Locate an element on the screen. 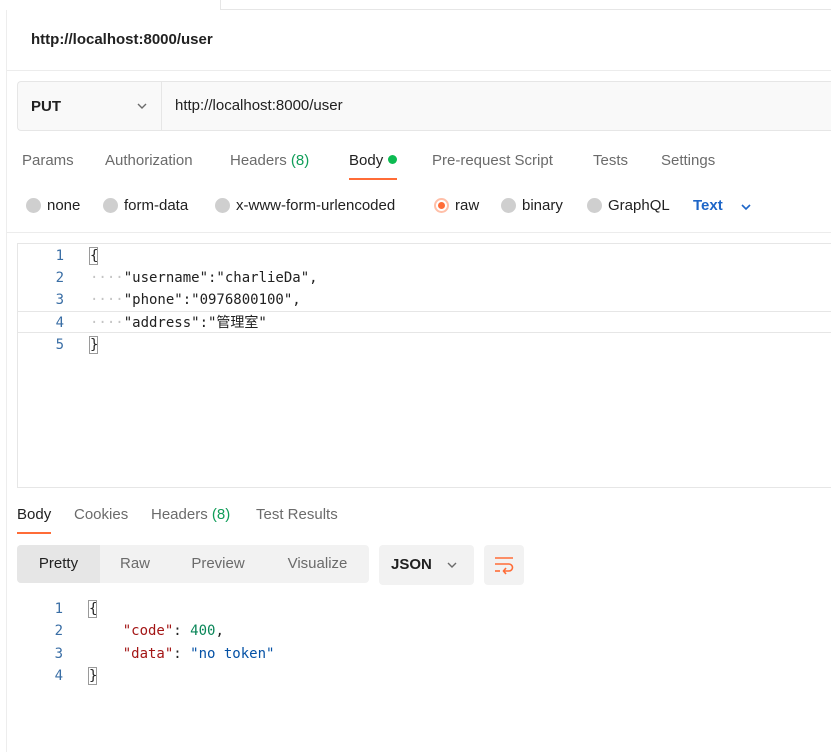  code-line: 5 } is located at coordinates (424, 345).